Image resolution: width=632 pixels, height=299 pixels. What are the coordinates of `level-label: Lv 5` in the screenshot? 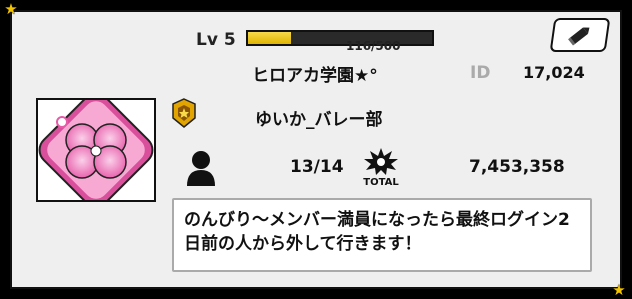 It's located at (216, 40).